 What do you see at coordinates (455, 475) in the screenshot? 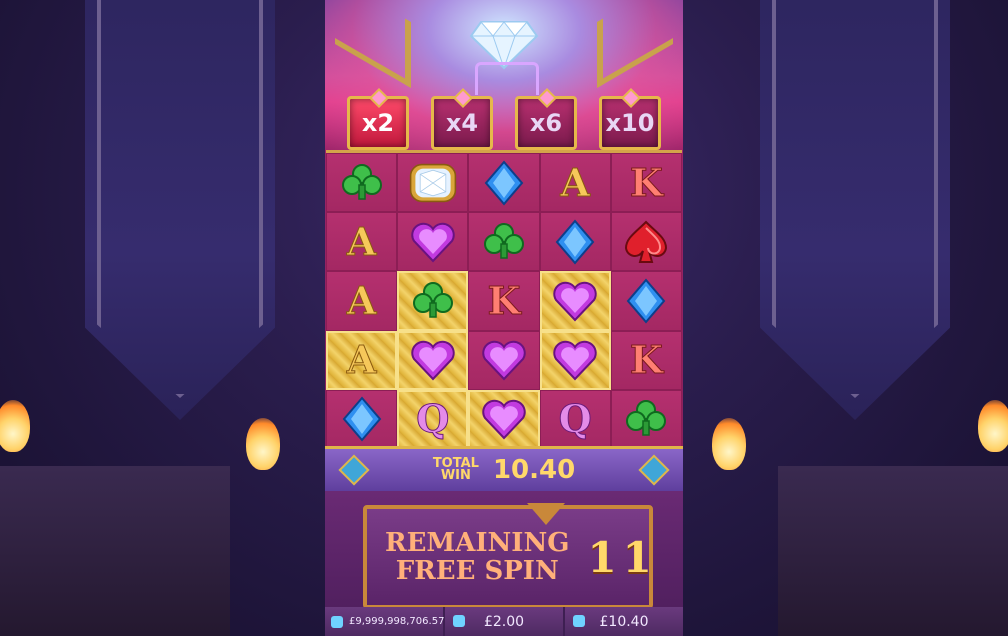
I see `total-win-label-line2: WIN` at bounding box center [455, 475].